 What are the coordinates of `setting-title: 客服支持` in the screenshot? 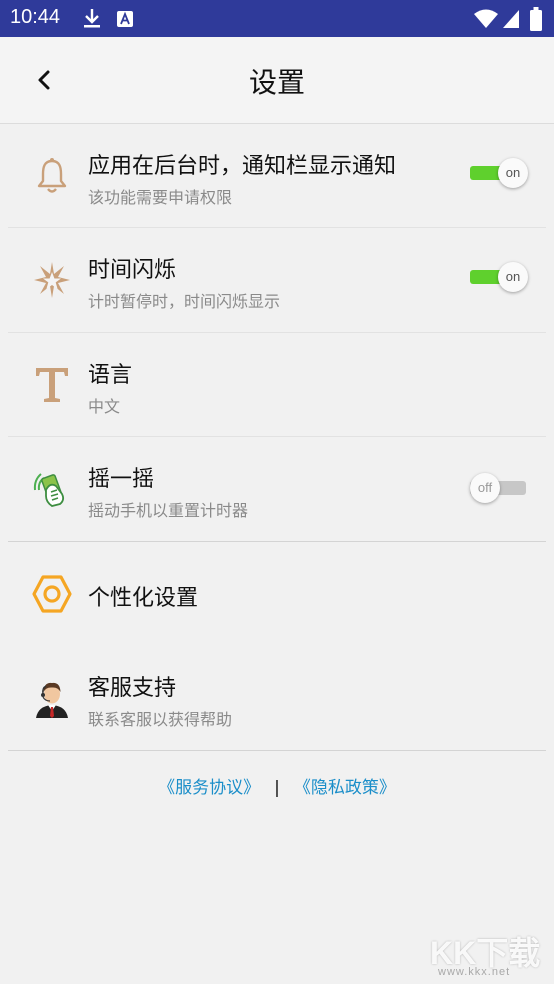 It's located at (132, 688).